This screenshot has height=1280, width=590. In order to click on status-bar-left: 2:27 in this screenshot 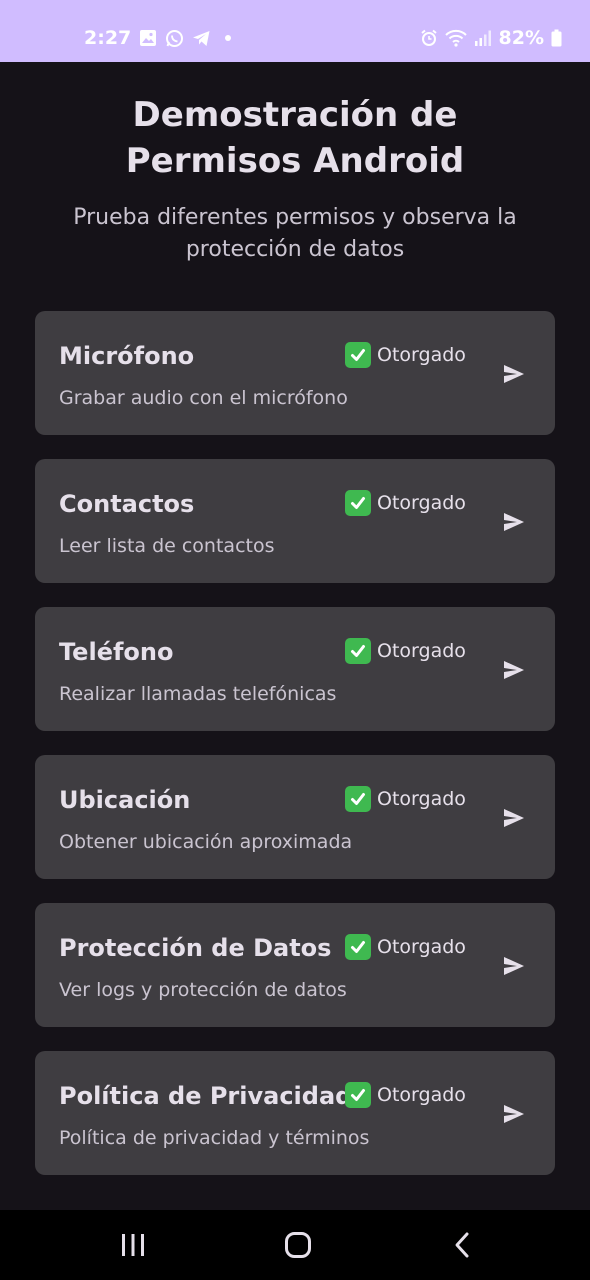, I will do `click(158, 38)`.